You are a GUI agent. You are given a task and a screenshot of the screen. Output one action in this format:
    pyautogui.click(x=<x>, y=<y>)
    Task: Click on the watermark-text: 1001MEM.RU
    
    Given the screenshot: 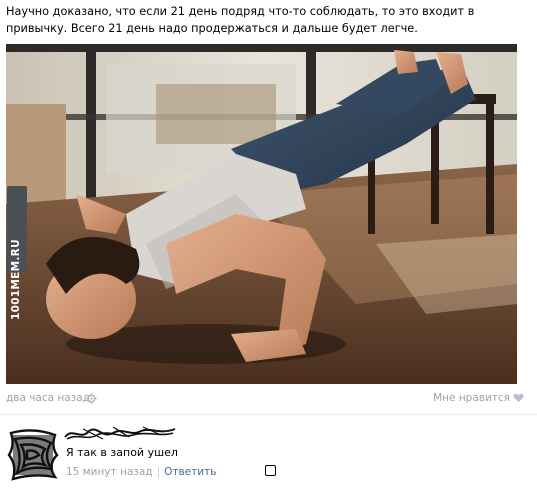 What is the action you would take?
    pyautogui.click(x=16, y=279)
    